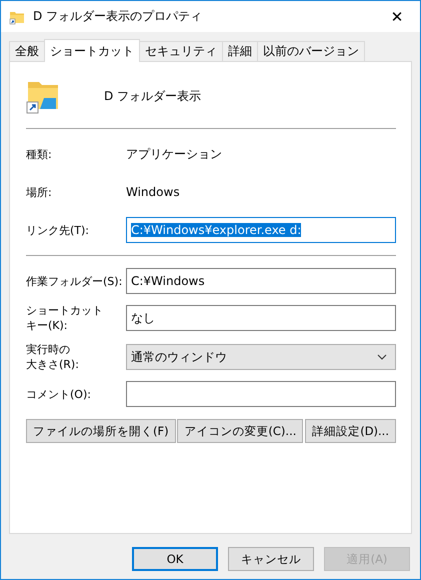  What do you see at coordinates (271, 559) in the screenshot?
I see `dialog-button: キャンセル` at bounding box center [271, 559].